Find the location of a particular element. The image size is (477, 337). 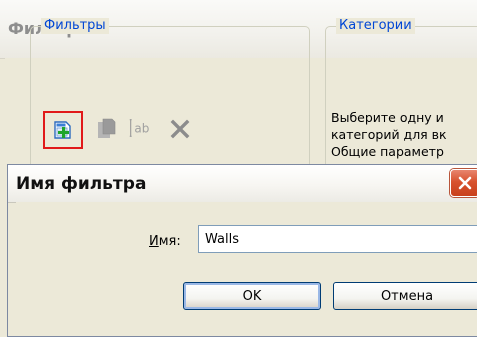

new-filter-button is located at coordinates (63, 130).